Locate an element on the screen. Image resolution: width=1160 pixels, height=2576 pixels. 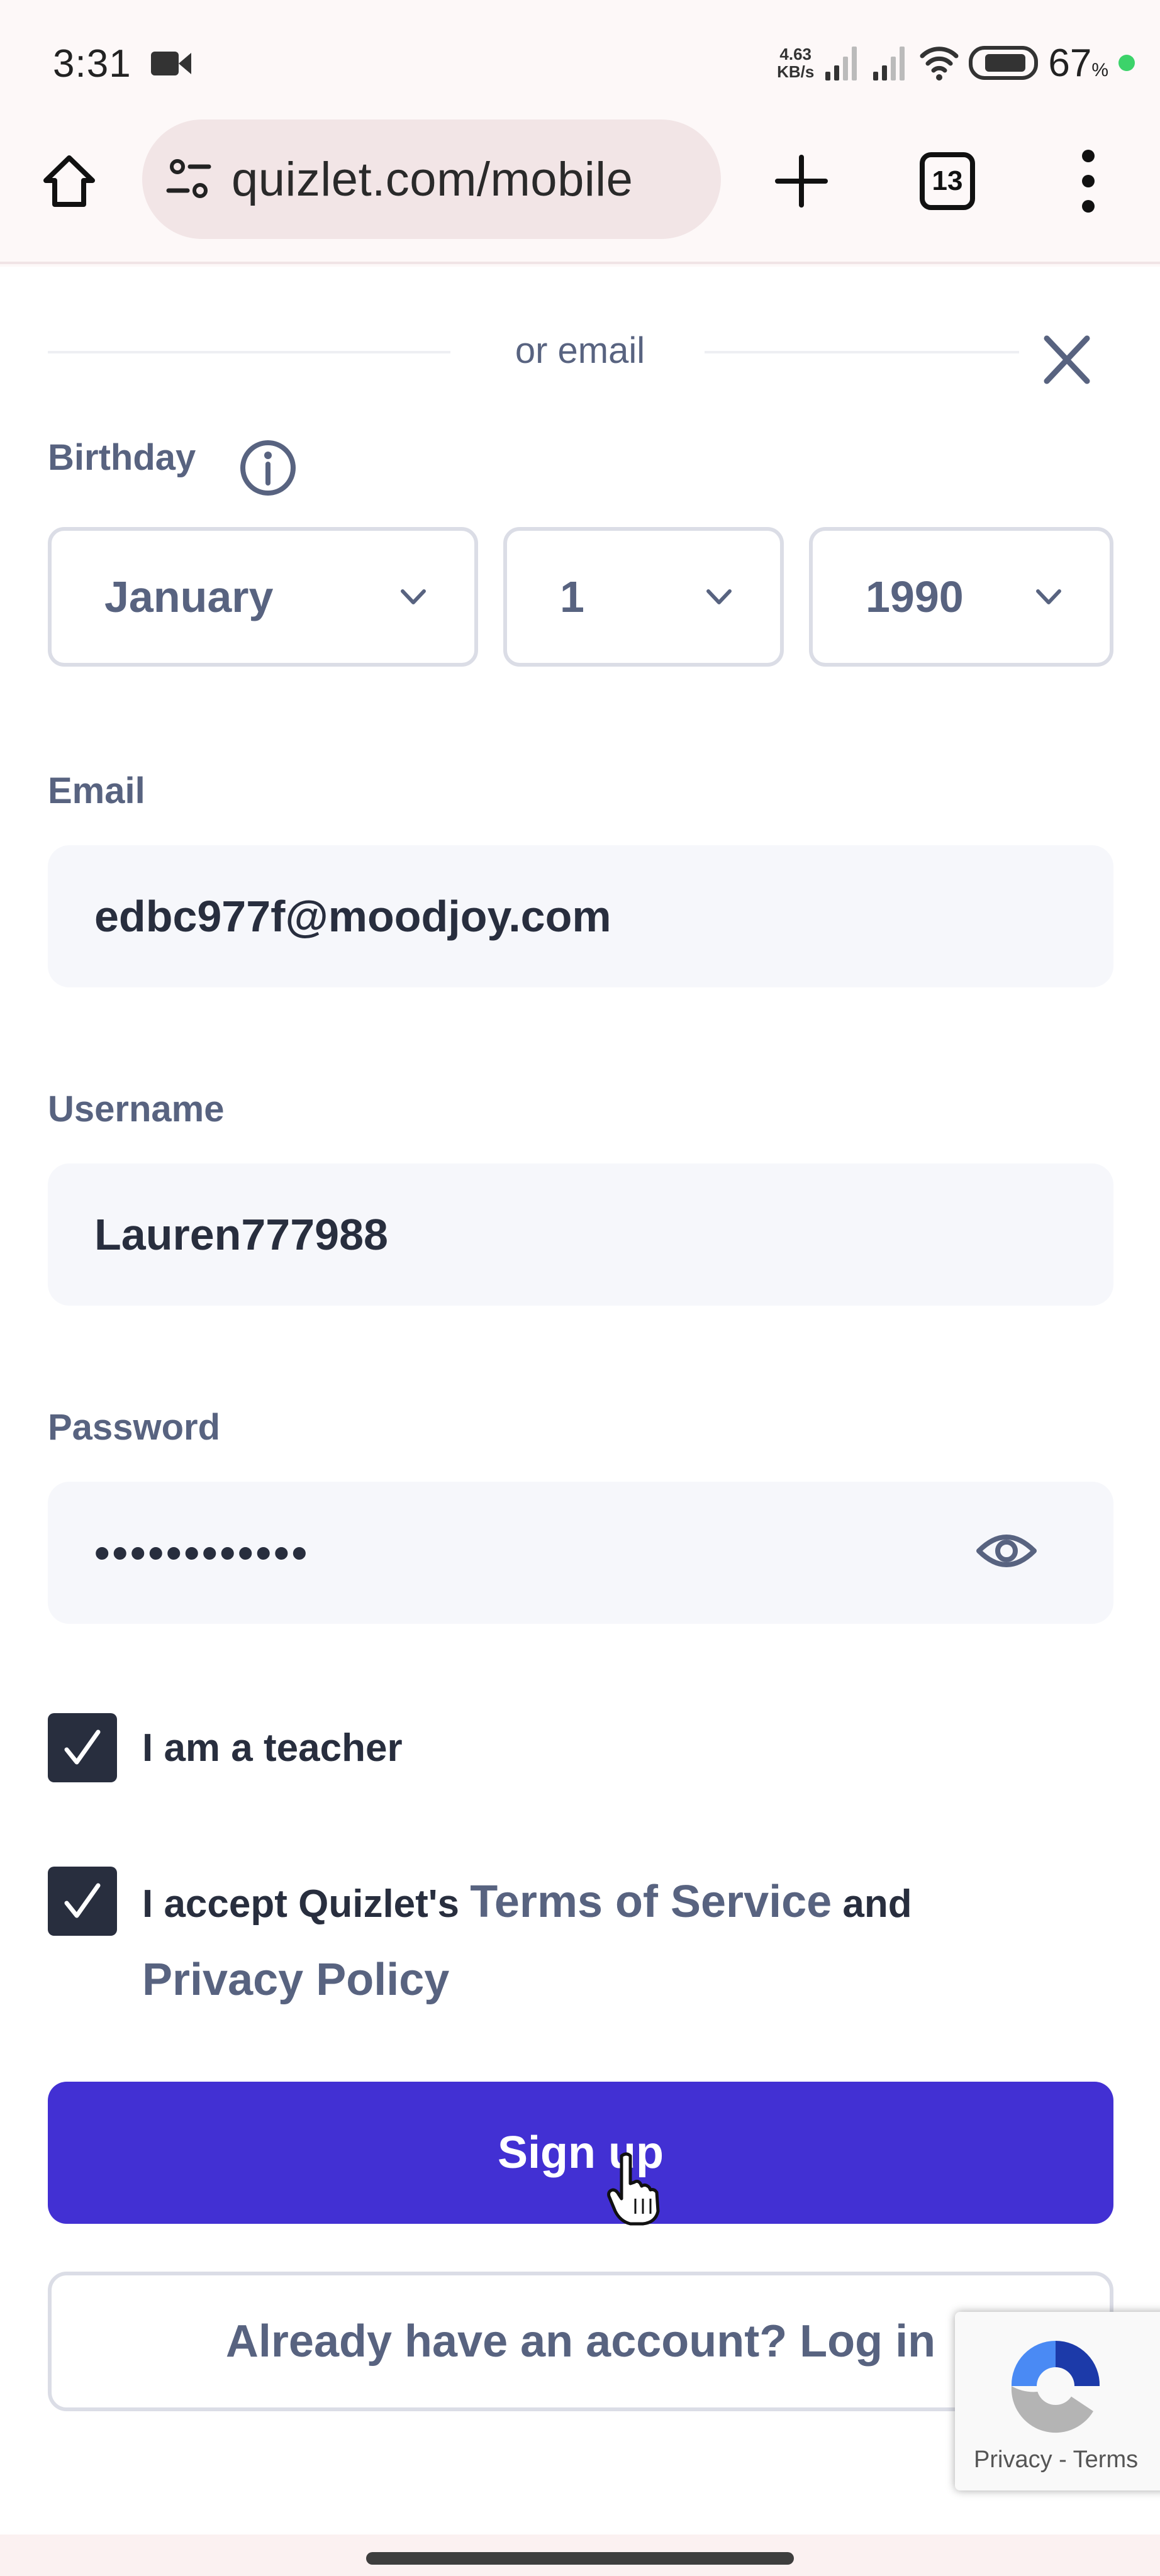
system-navigation-bar is located at coordinates (580, 2555).